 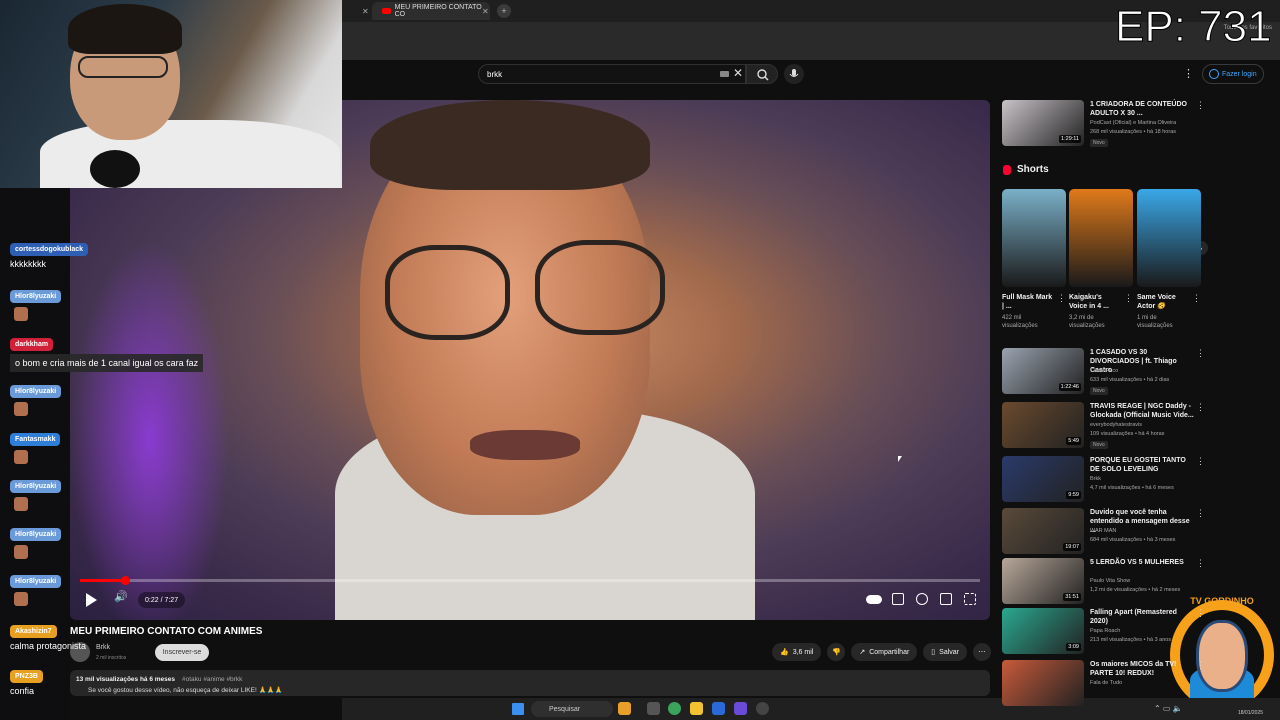 What do you see at coordinates (724, 74) in the screenshot?
I see `keyboard-icon` at bounding box center [724, 74].